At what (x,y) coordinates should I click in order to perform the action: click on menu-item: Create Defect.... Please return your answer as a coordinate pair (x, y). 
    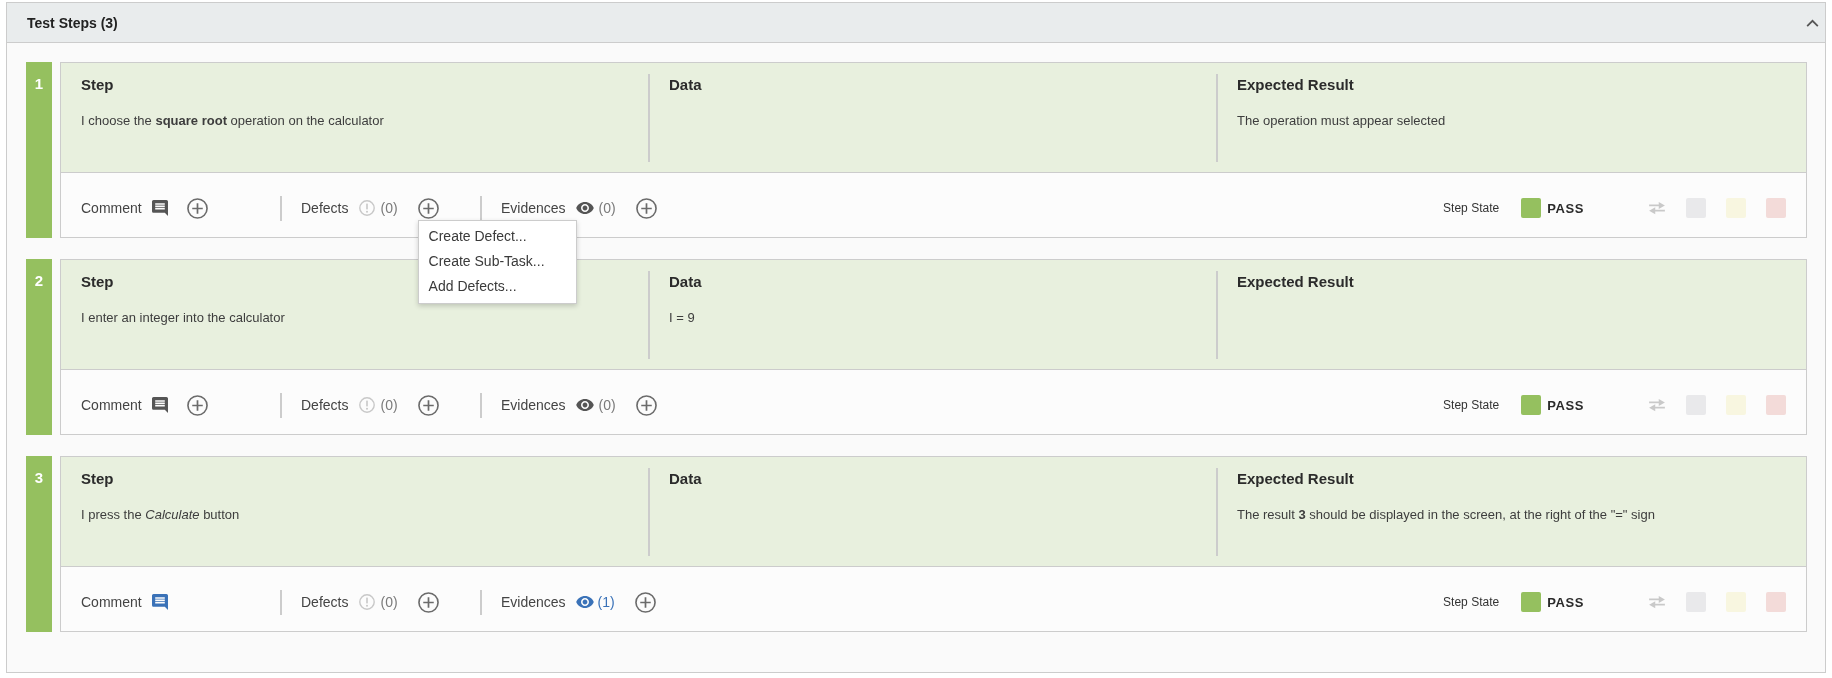
    Looking at the image, I should click on (497, 236).